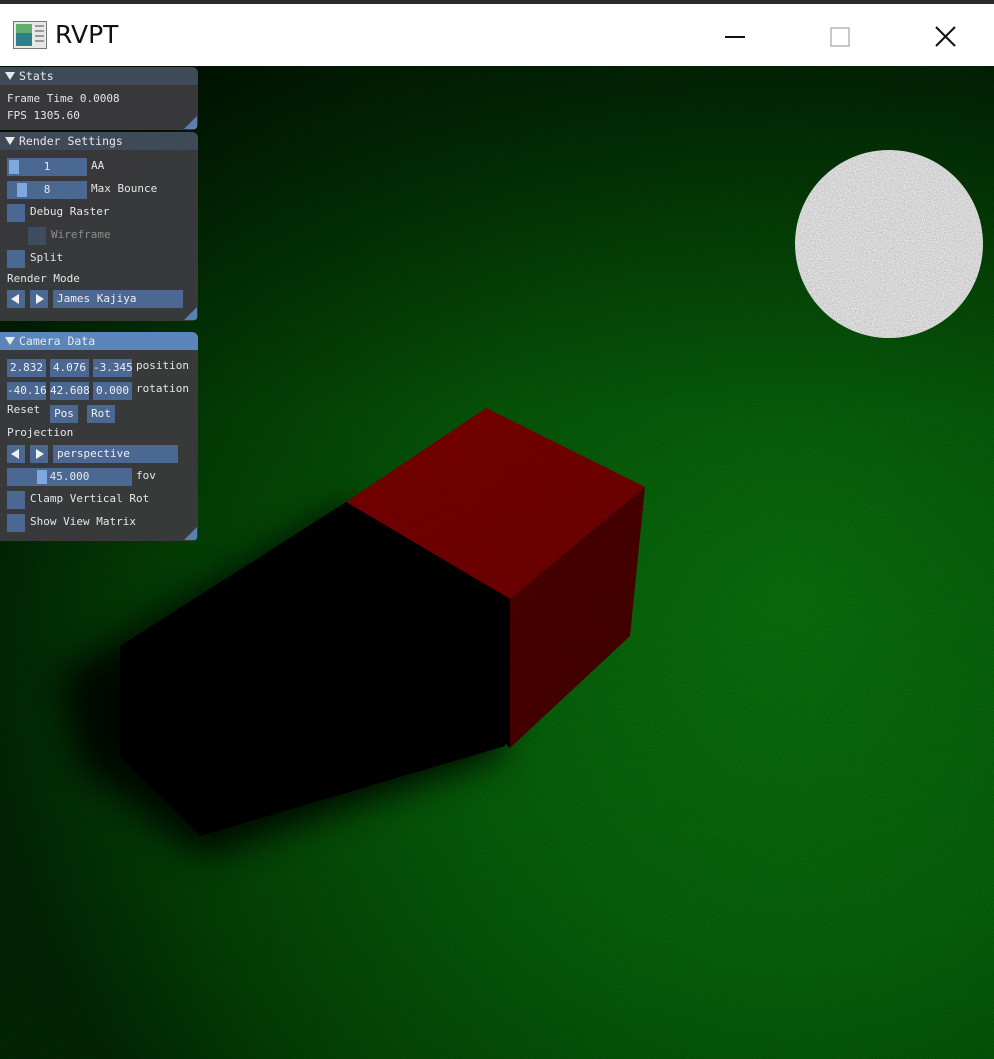 The image size is (994, 1059). I want to click on minimize-icon, so click(735, 37).